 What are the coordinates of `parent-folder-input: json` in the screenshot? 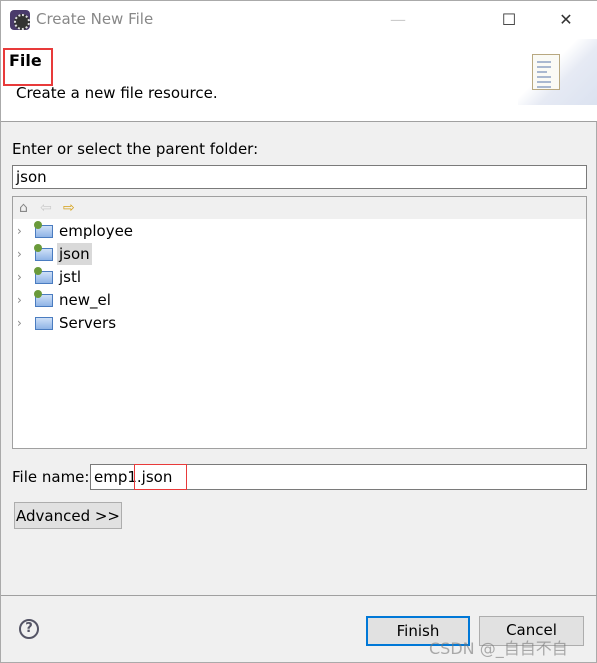 It's located at (299, 177).